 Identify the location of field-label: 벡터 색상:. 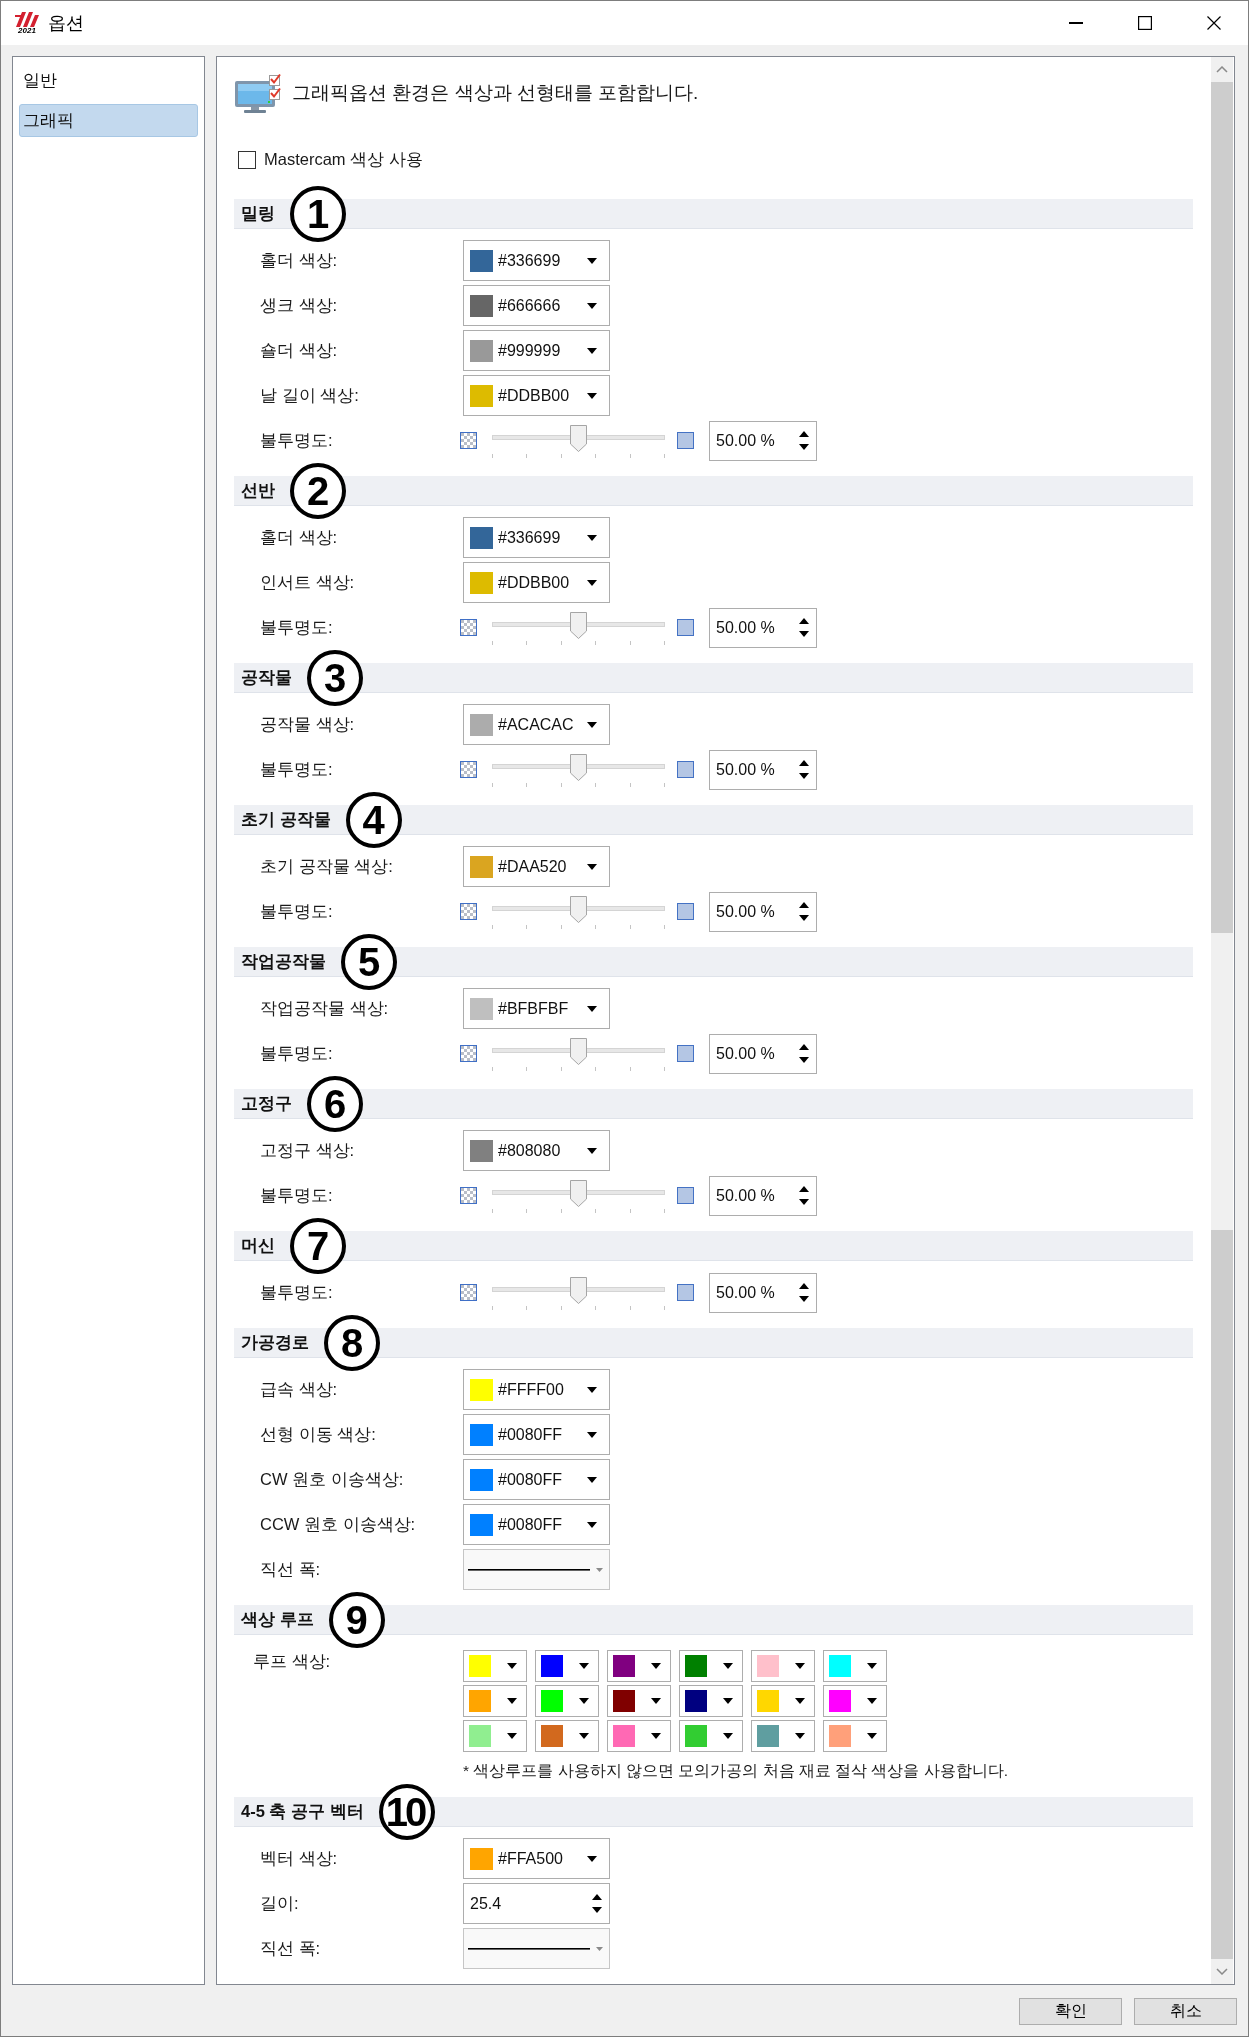
(299, 1858).